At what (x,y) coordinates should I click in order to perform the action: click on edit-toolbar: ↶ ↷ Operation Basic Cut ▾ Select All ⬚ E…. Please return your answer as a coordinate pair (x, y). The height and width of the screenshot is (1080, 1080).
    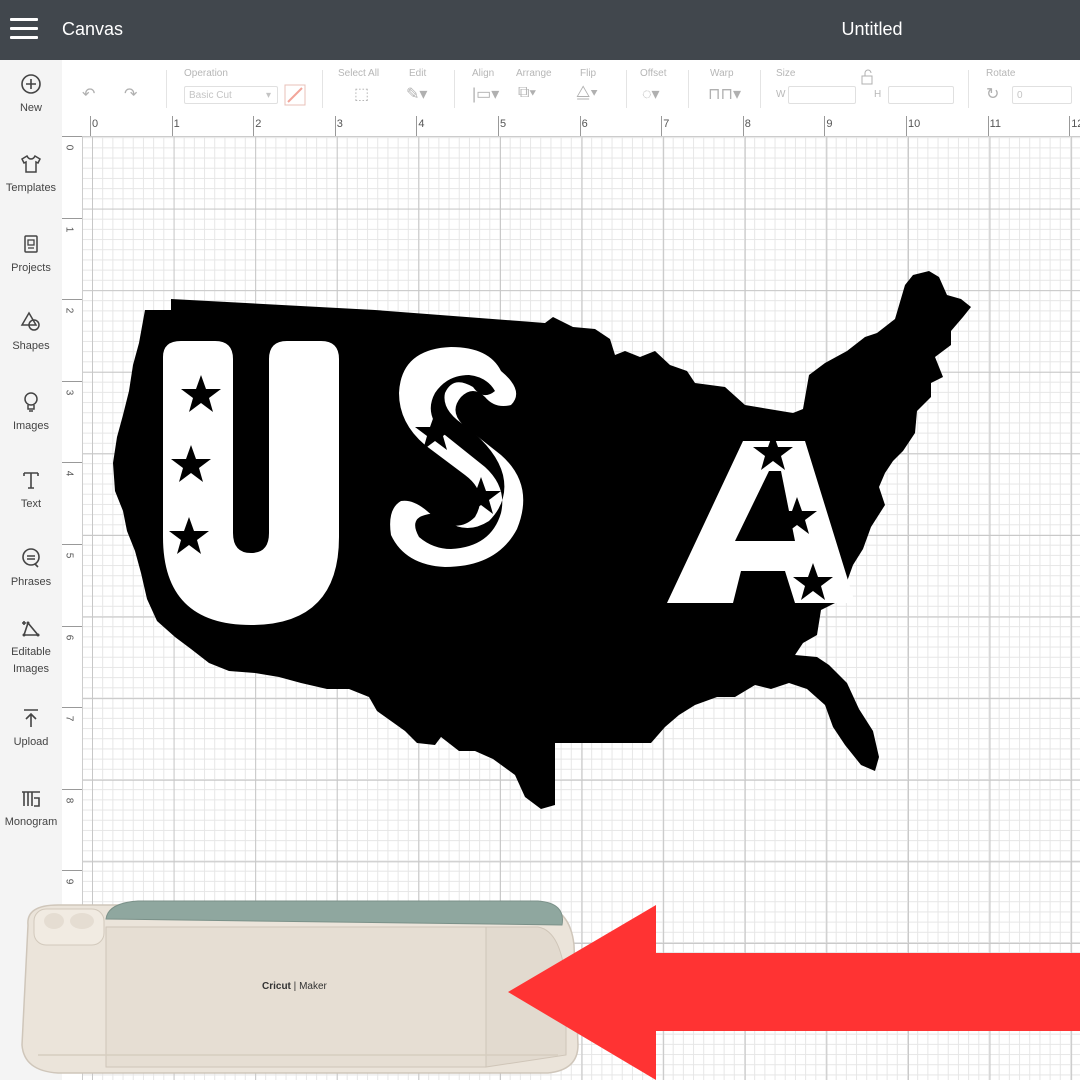
    Looking at the image, I should click on (571, 88).